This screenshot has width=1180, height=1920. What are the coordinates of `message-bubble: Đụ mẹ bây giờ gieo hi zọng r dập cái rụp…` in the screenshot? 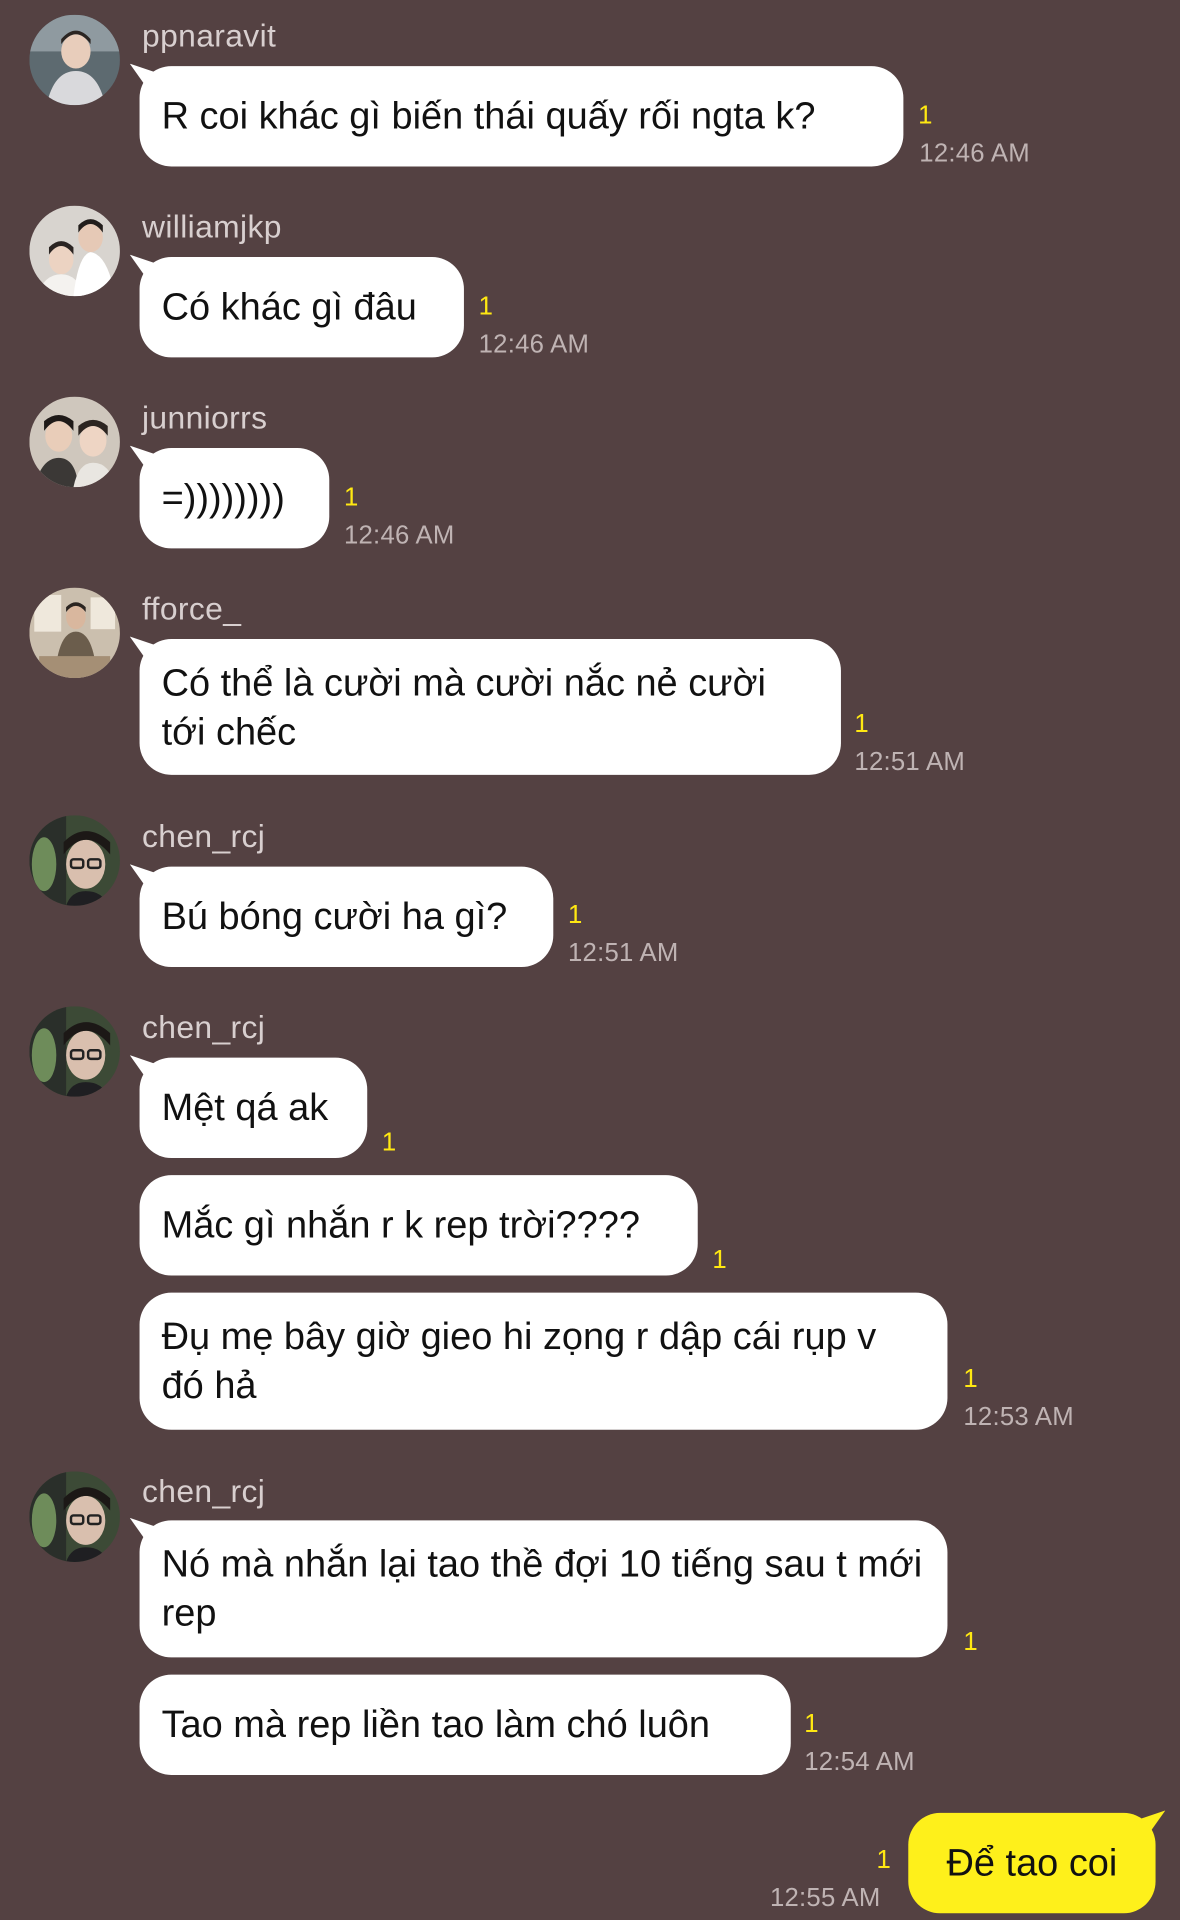 It's located at (543, 1361).